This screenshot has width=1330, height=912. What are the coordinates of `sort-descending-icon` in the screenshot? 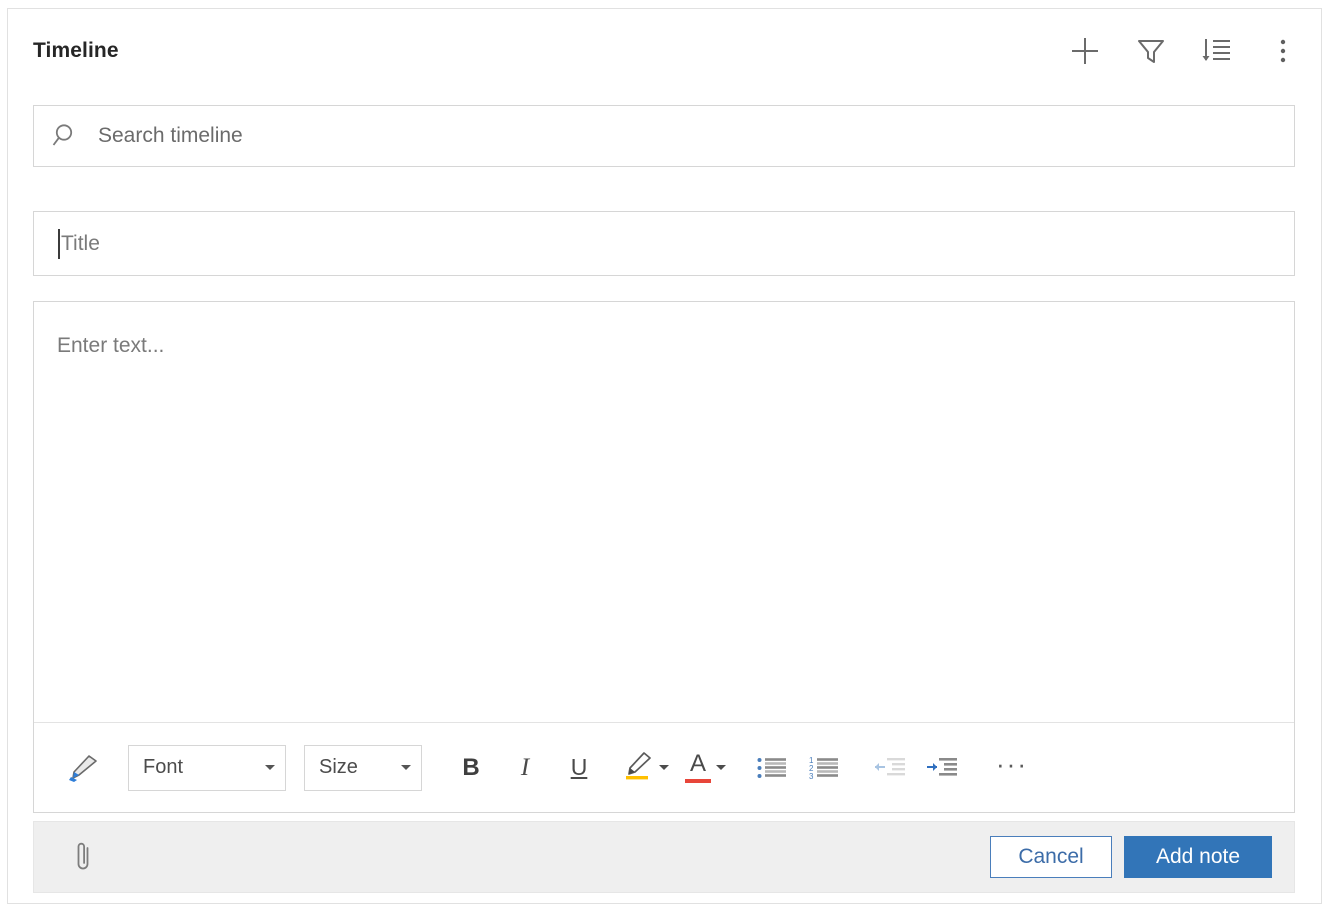 It's located at (1217, 51).